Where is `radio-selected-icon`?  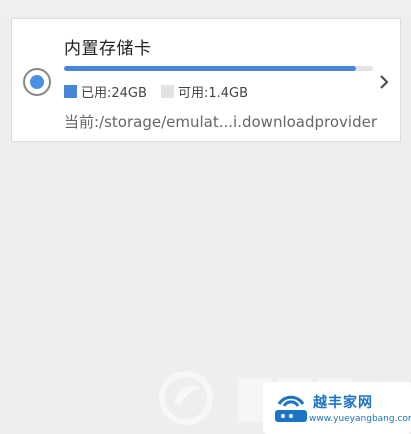
radio-selected-icon is located at coordinates (37, 82).